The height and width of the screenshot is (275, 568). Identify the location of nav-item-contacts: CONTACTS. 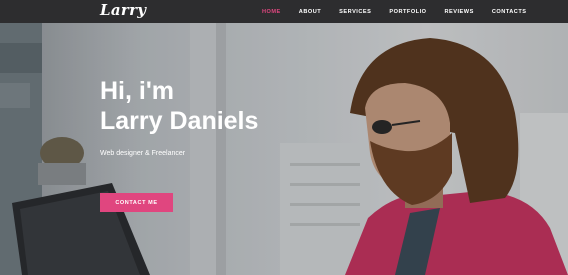
(509, 12).